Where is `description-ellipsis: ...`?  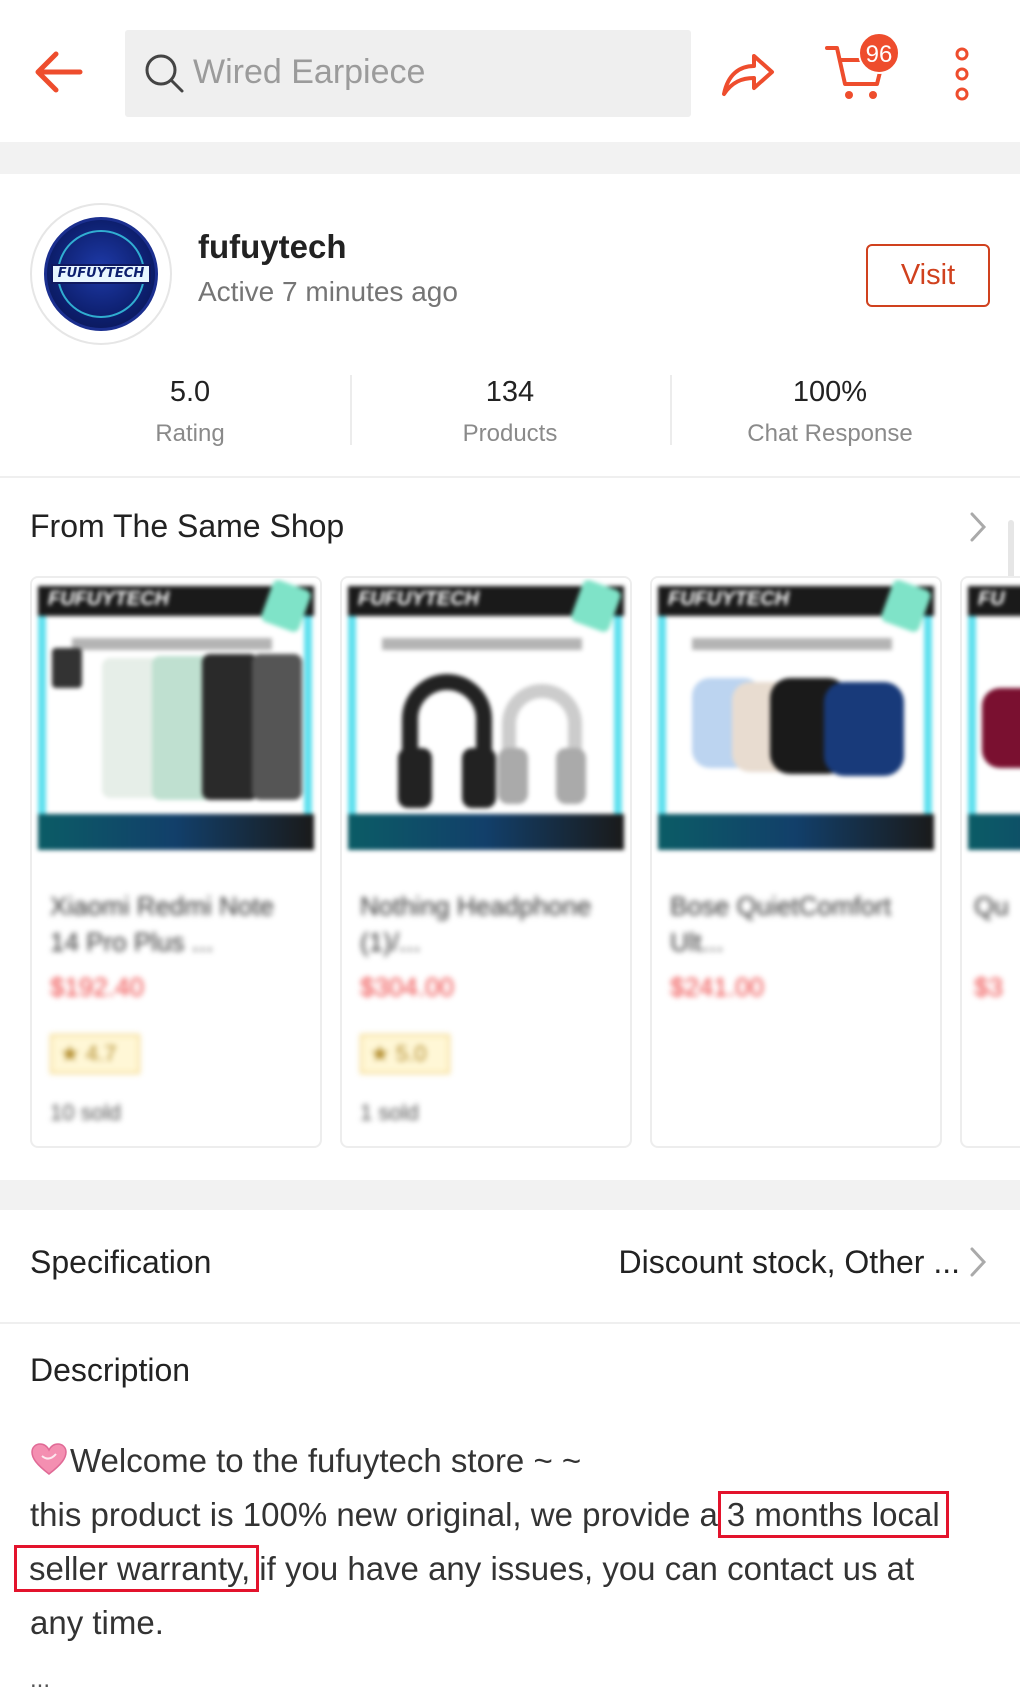 description-ellipsis: ... is located at coordinates (40, 1680).